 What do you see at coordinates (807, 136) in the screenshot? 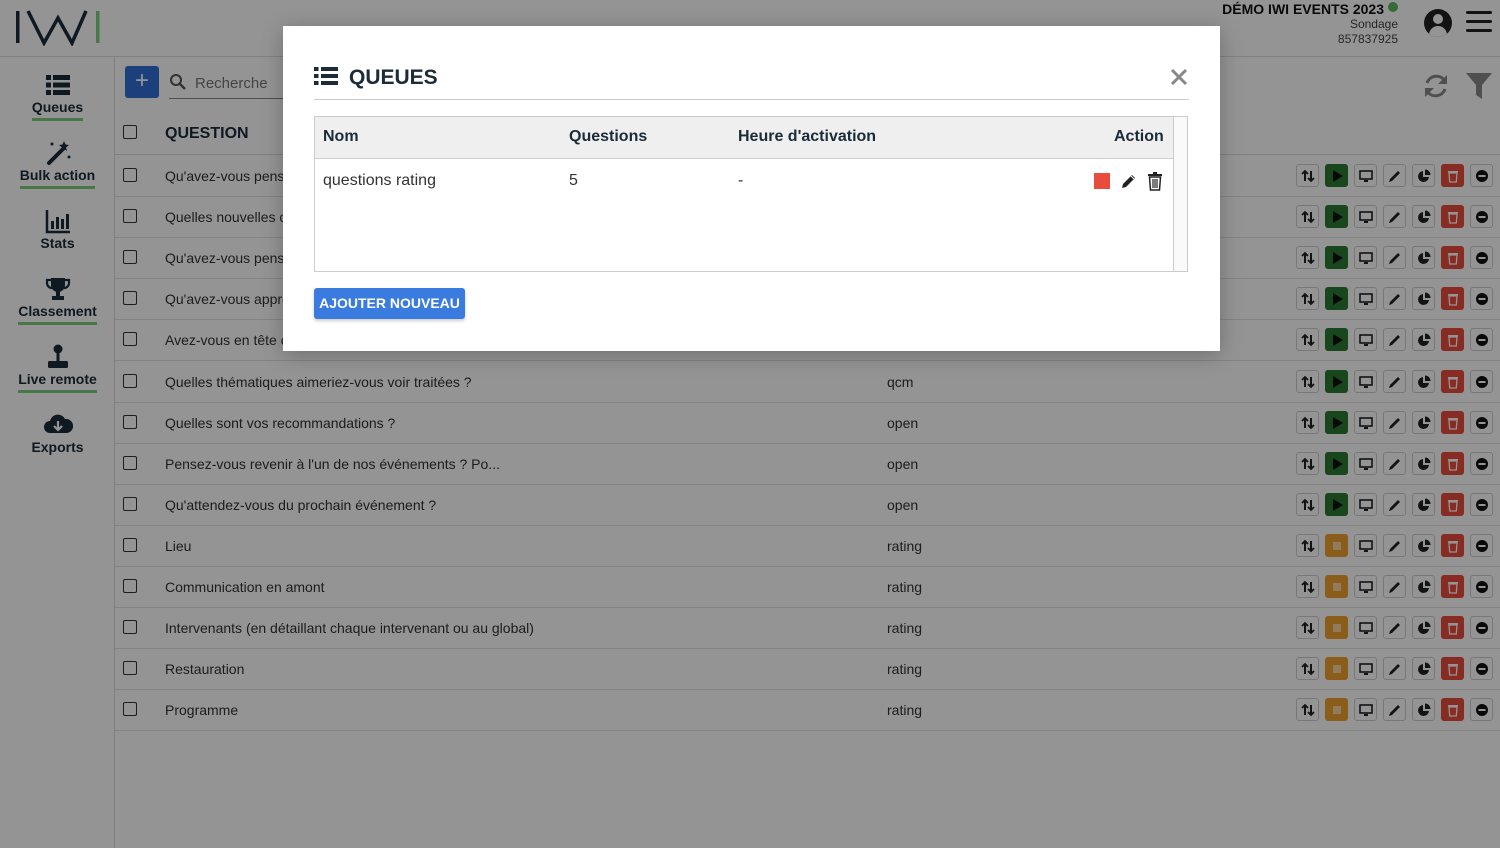
I see `column-header-activation: Heure d'activation` at bounding box center [807, 136].